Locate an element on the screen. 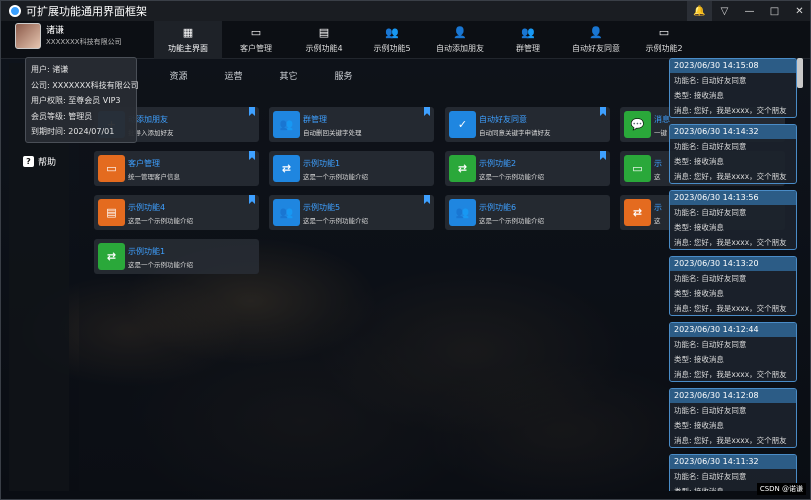  tab-1: 运营 is located at coordinates (233, 77).